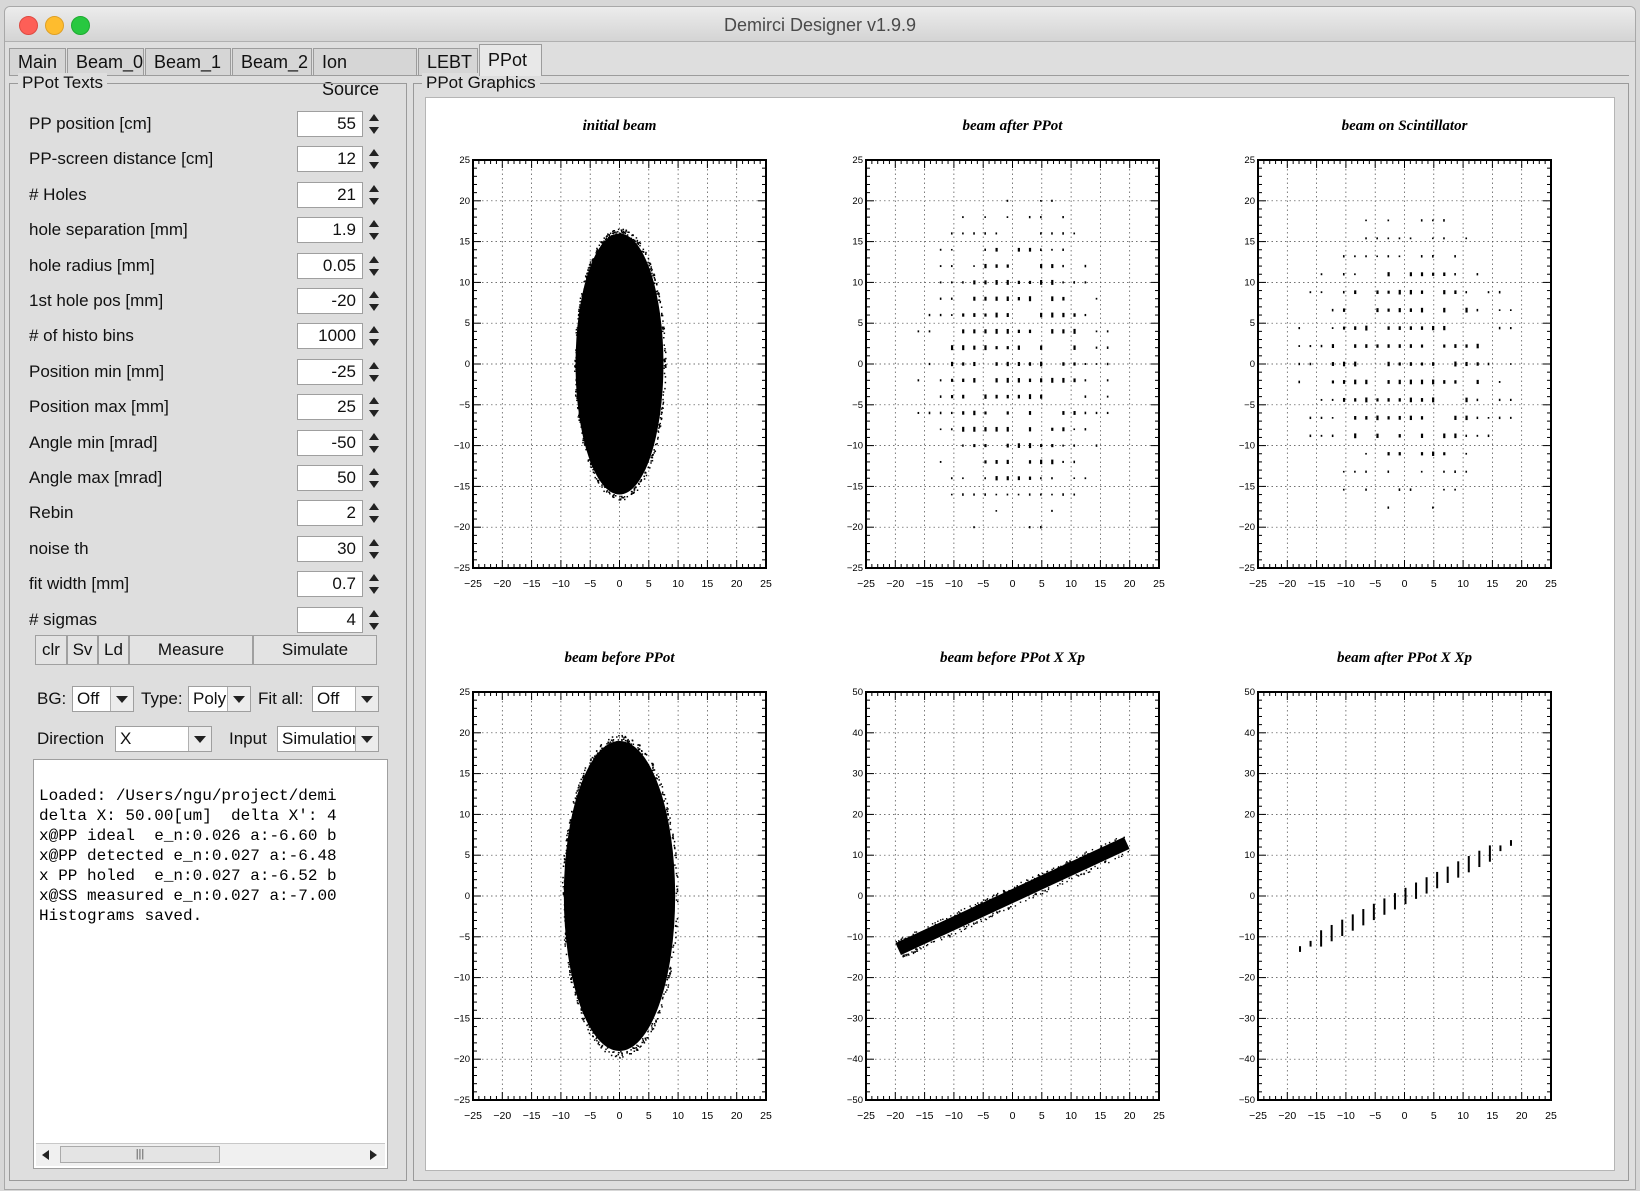 The height and width of the screenshot is (1191, 1640). I want to click on param-value-field: 21, so click(330, 194).